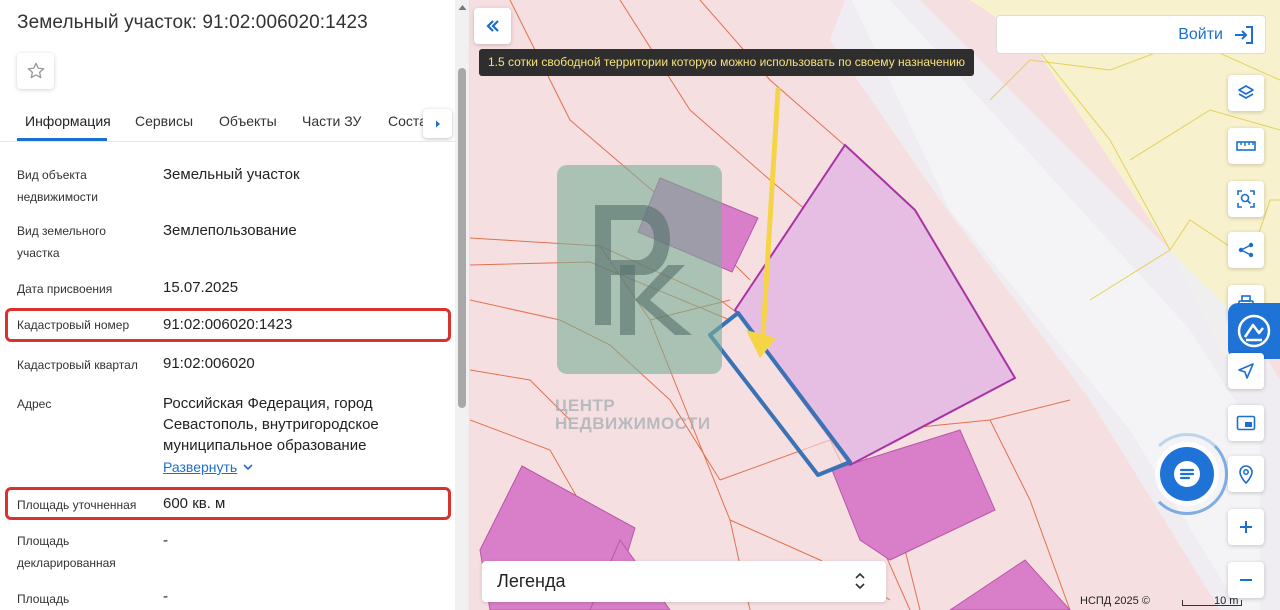  What do you see at coordinates (194, 503) in the screenshot?
I see `row-value-area-refined: 600 кв. м` at bounding box center [194, 503].